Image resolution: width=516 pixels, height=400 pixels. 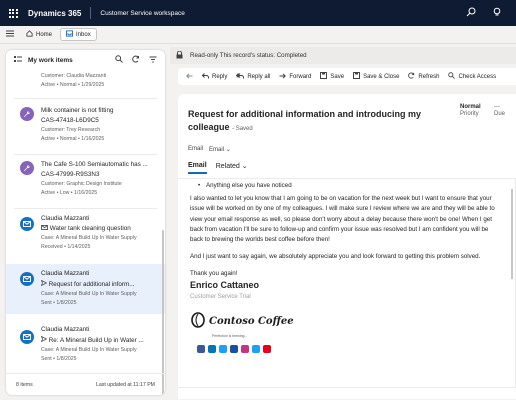 I want to click on facebook-icon, so click(x=201, y=349).